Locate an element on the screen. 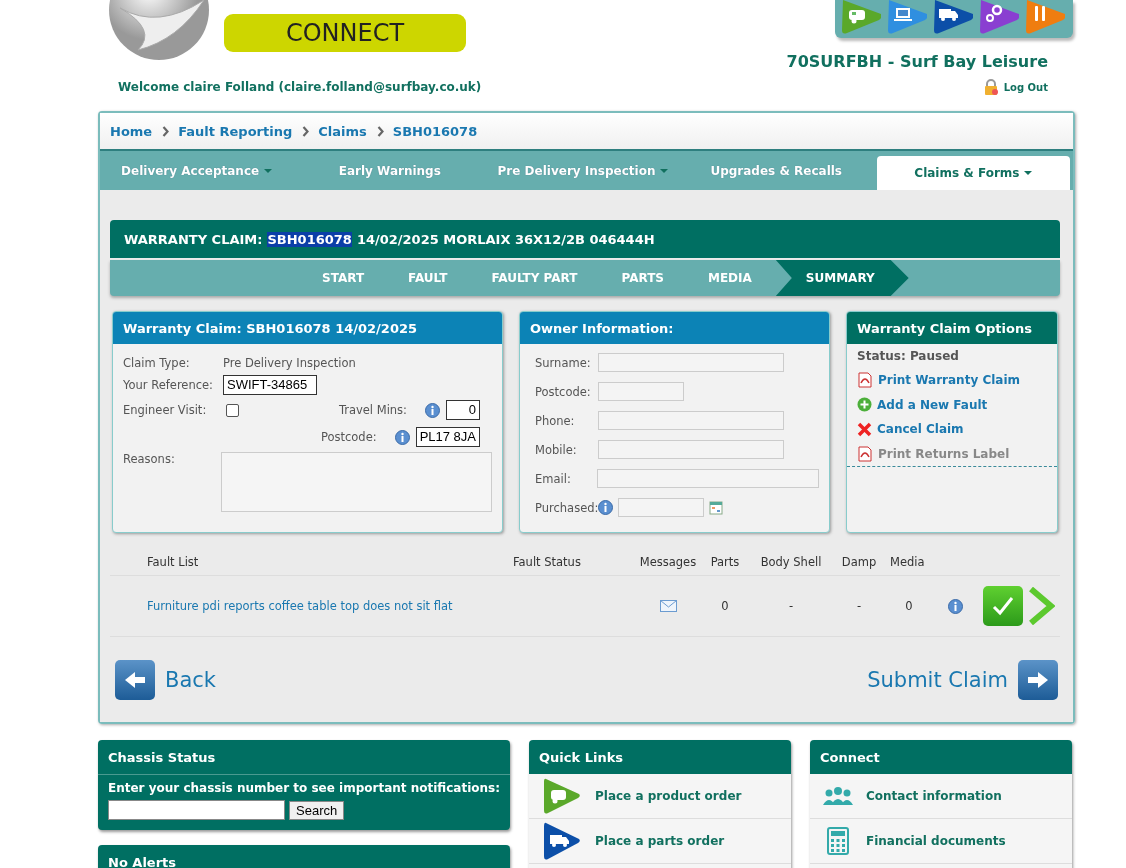 The height and width of the screenshot is (868, 1126). tools-app-icon is located at coordinates (1045, 17).